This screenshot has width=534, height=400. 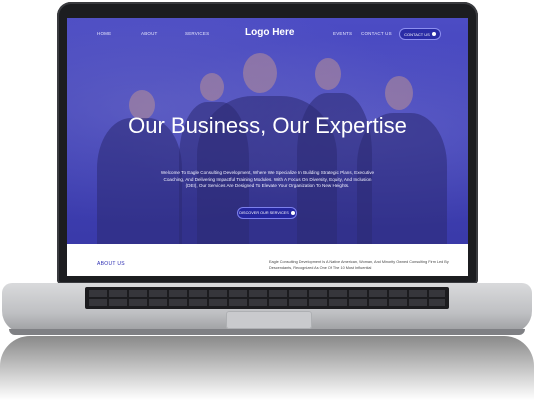 I want to click on nav-services: SERVICES, so click(x=197, y=33).